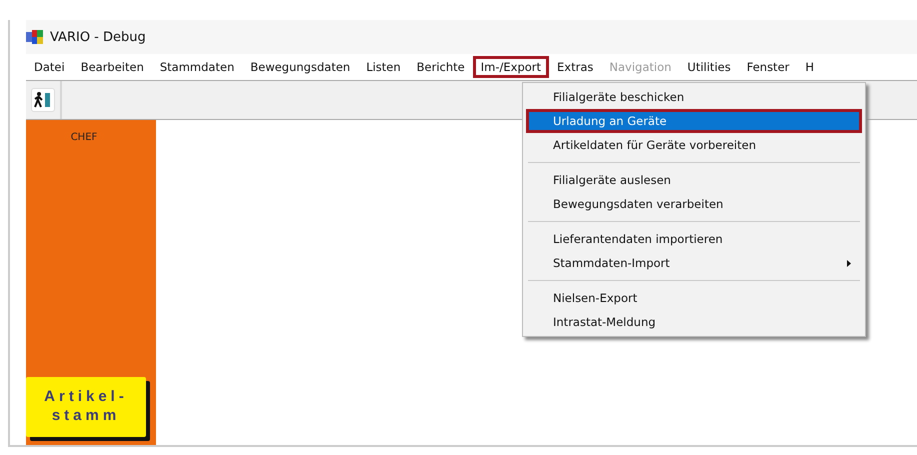  What do you see at coordinates (694, 298) in the screenshot?
I see `menu-entry: Nielsen-Export` at bounding box center [694, 298].